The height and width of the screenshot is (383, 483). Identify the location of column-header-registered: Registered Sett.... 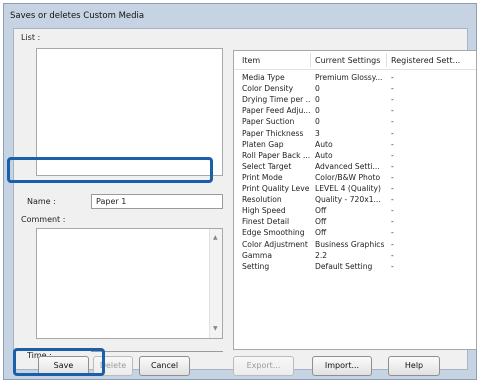
(425, 60).